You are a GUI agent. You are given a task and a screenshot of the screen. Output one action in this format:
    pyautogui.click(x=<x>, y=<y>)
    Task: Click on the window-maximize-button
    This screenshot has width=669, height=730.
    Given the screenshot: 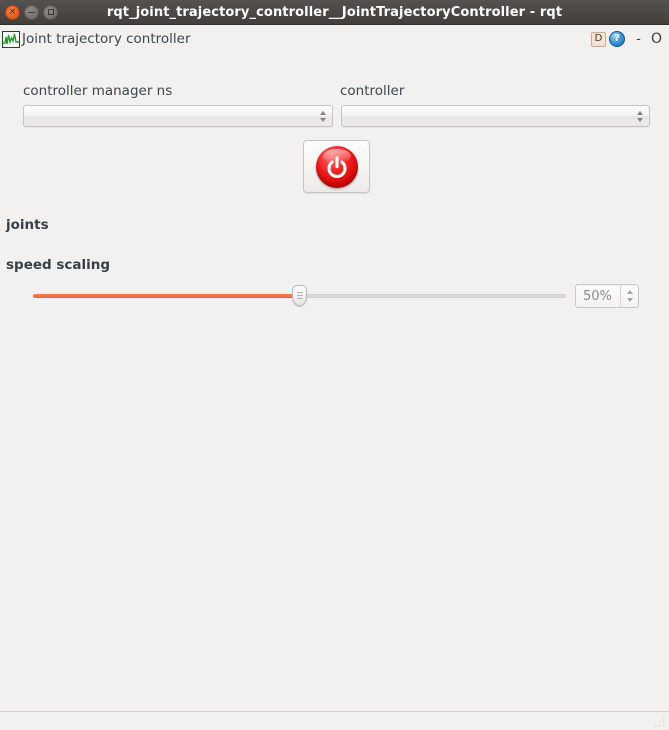 What is the action you would take?
    pyautogui.click(x=50, y=12)
    